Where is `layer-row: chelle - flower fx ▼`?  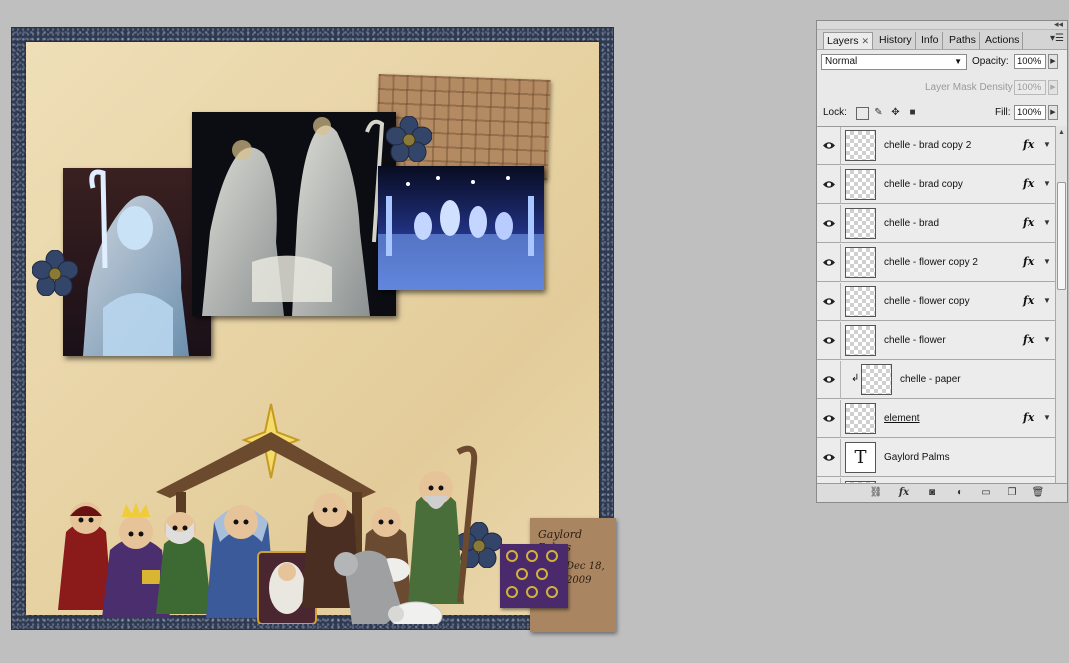
layer-row: chelle - flower fx ▼ is located at coordinates (936, 341).